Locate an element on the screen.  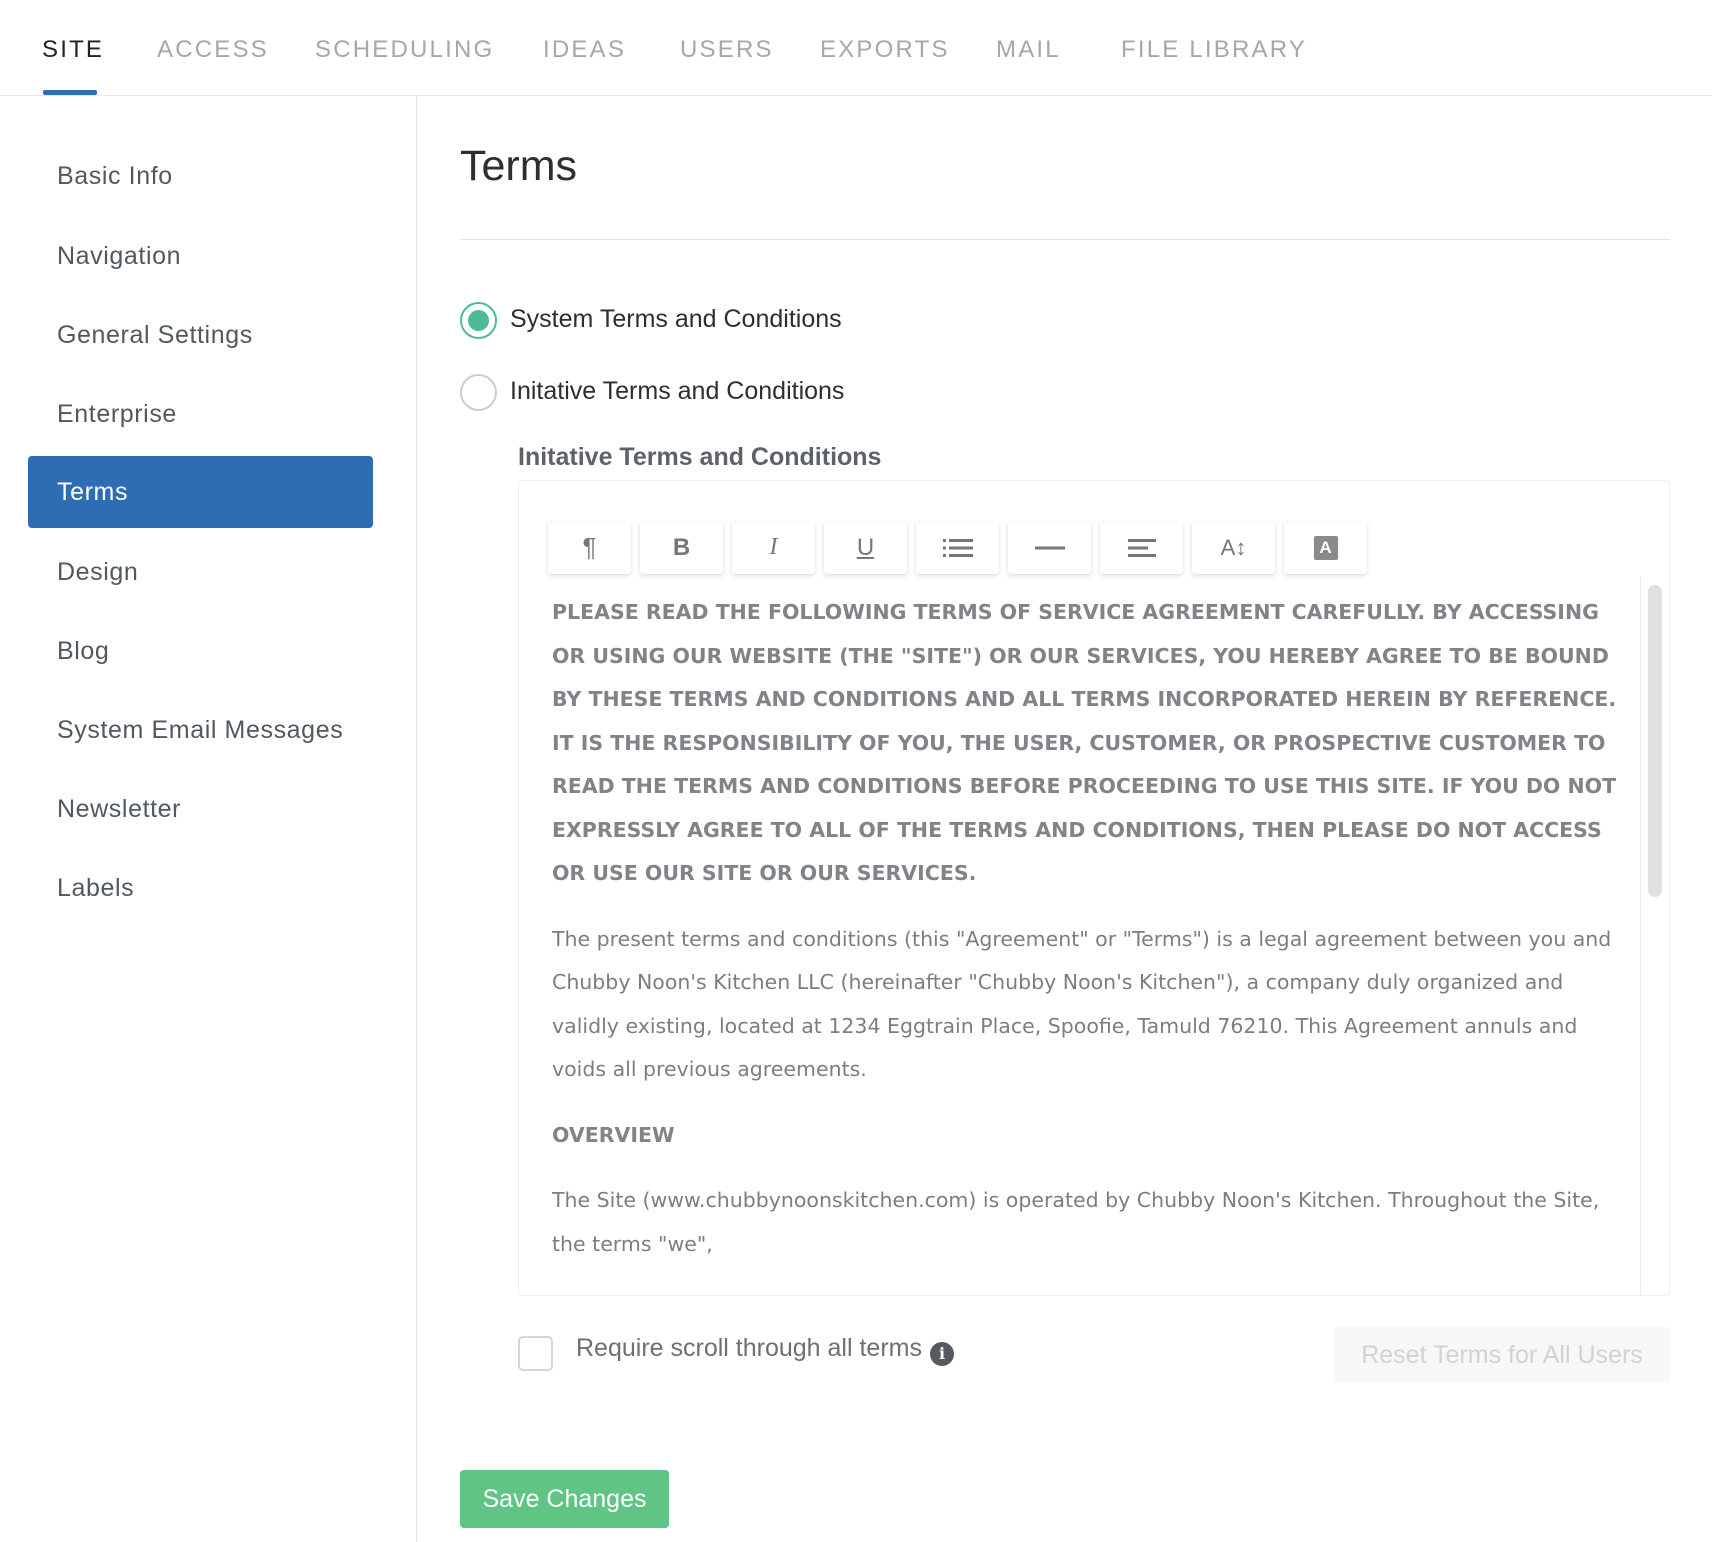
font-color-icon: A is located at coordinates (1325, 547).